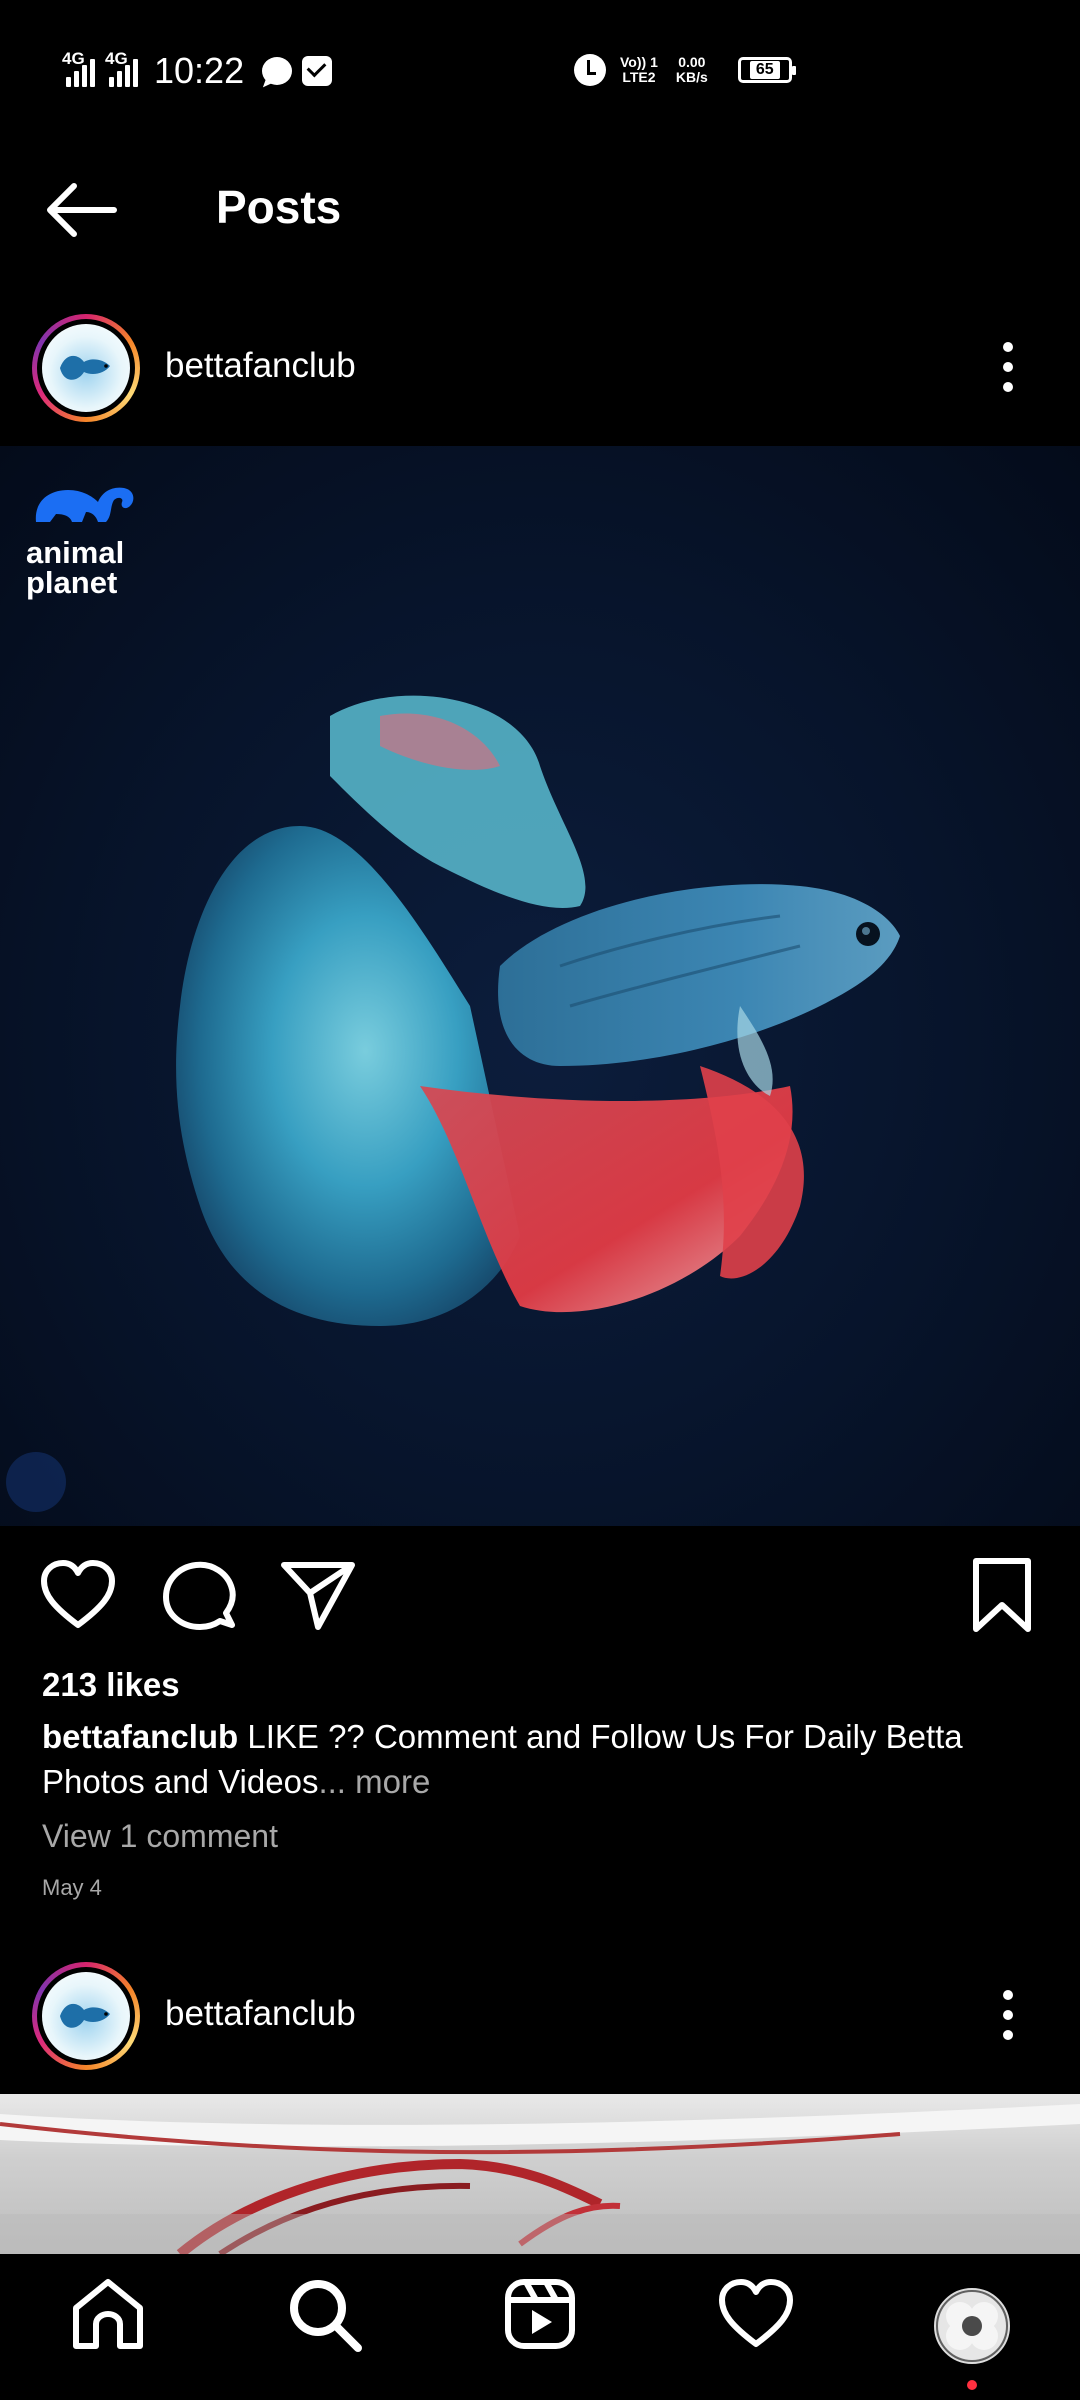  Describe the element at coordinates (73, 58) in the screenshot. I see `network-type-1: 4G` at that location.